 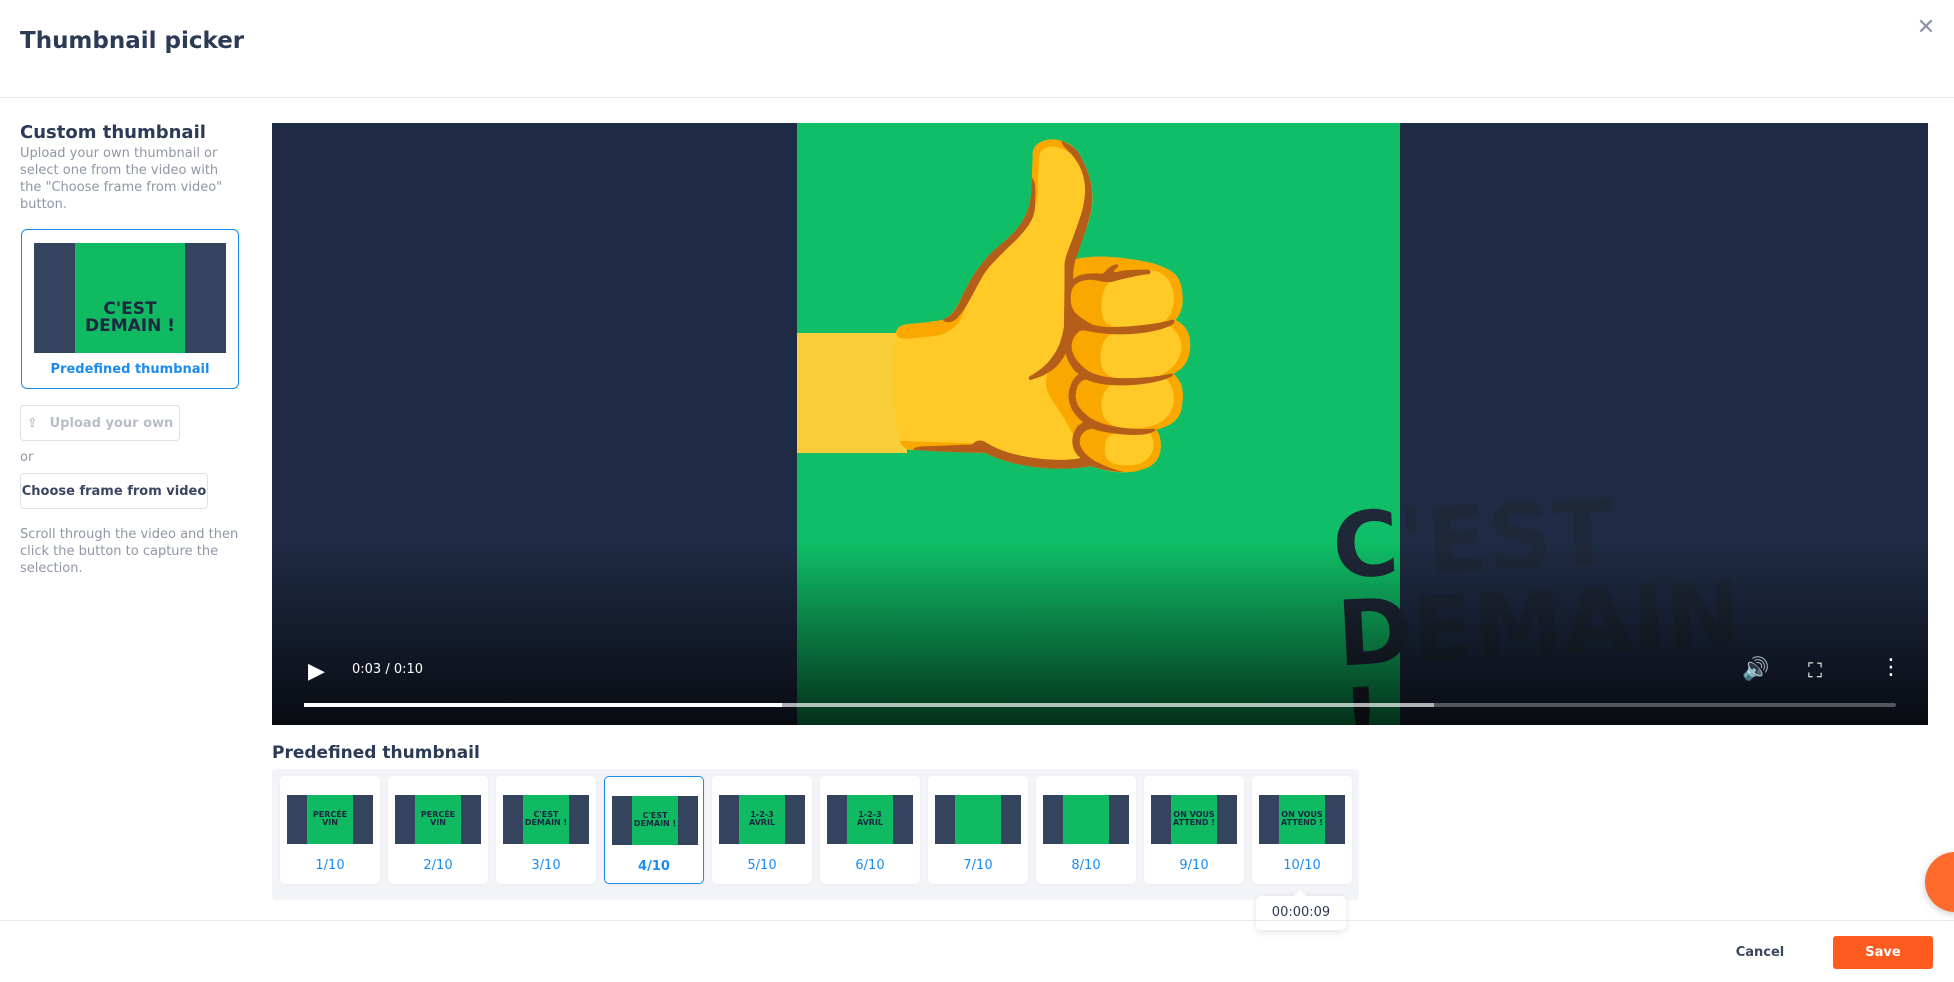 I want to click on predefined-heading: Predefined thumbnail, so click(x=376, y=753).